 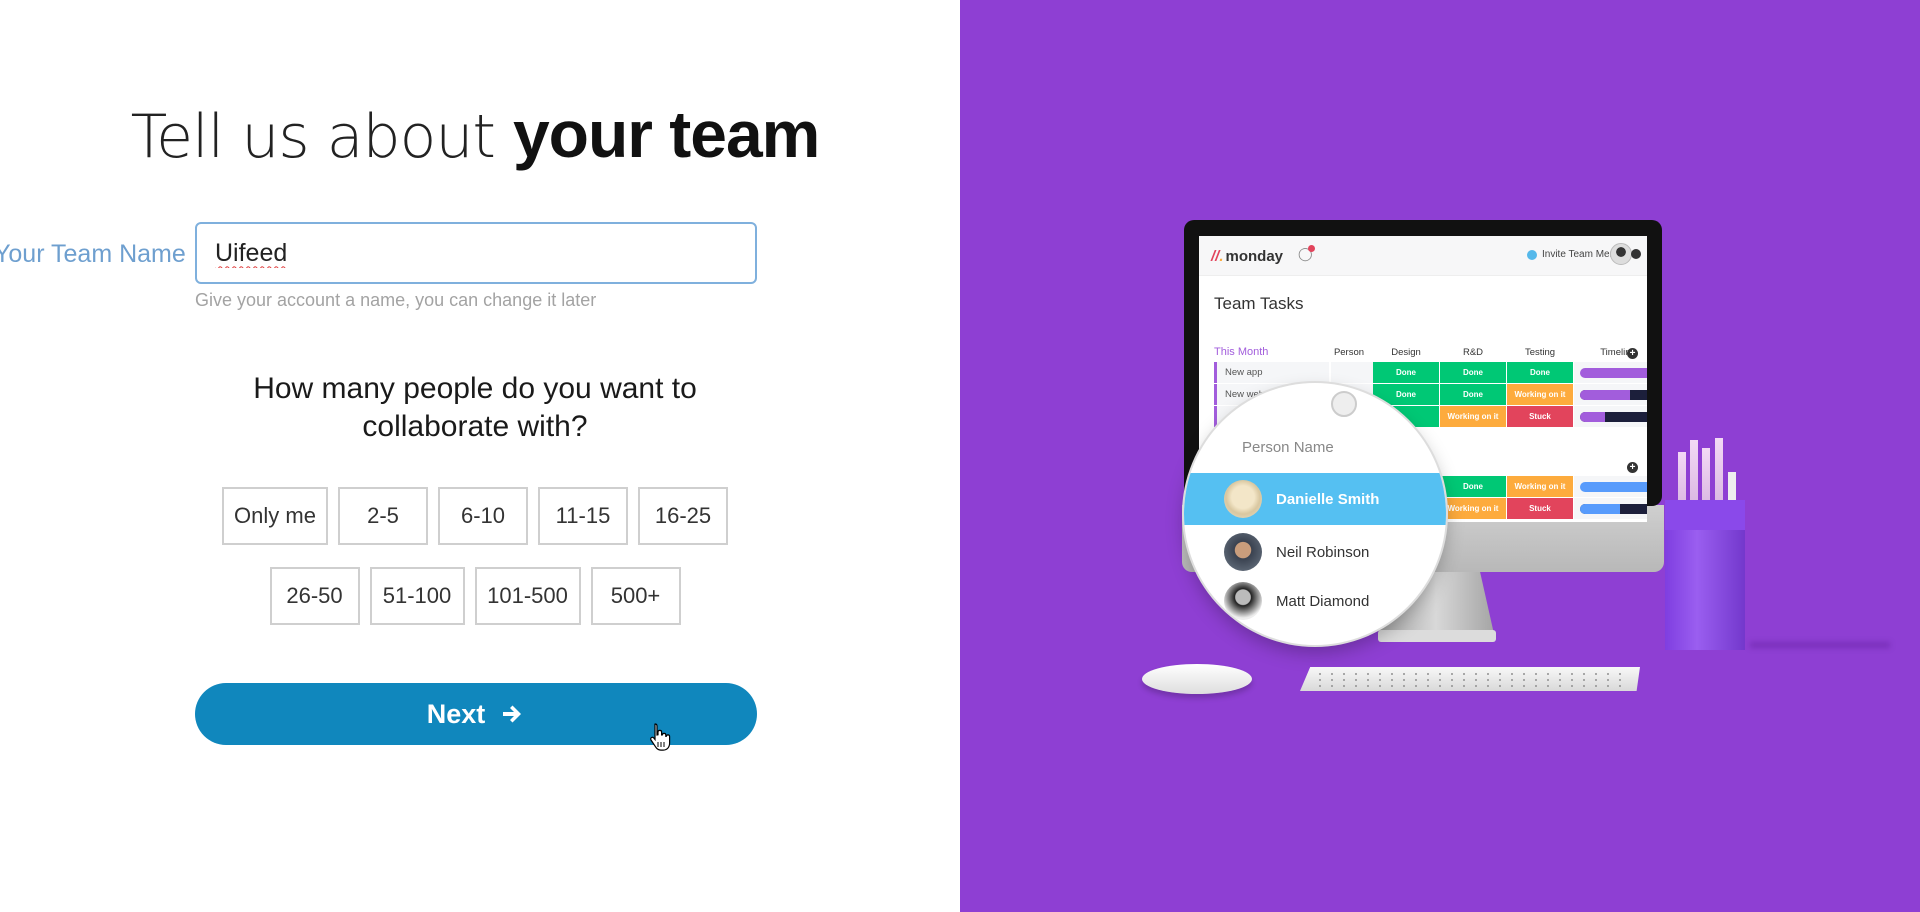 I want to click on column-header: Design, so click(x=1406, y=352).